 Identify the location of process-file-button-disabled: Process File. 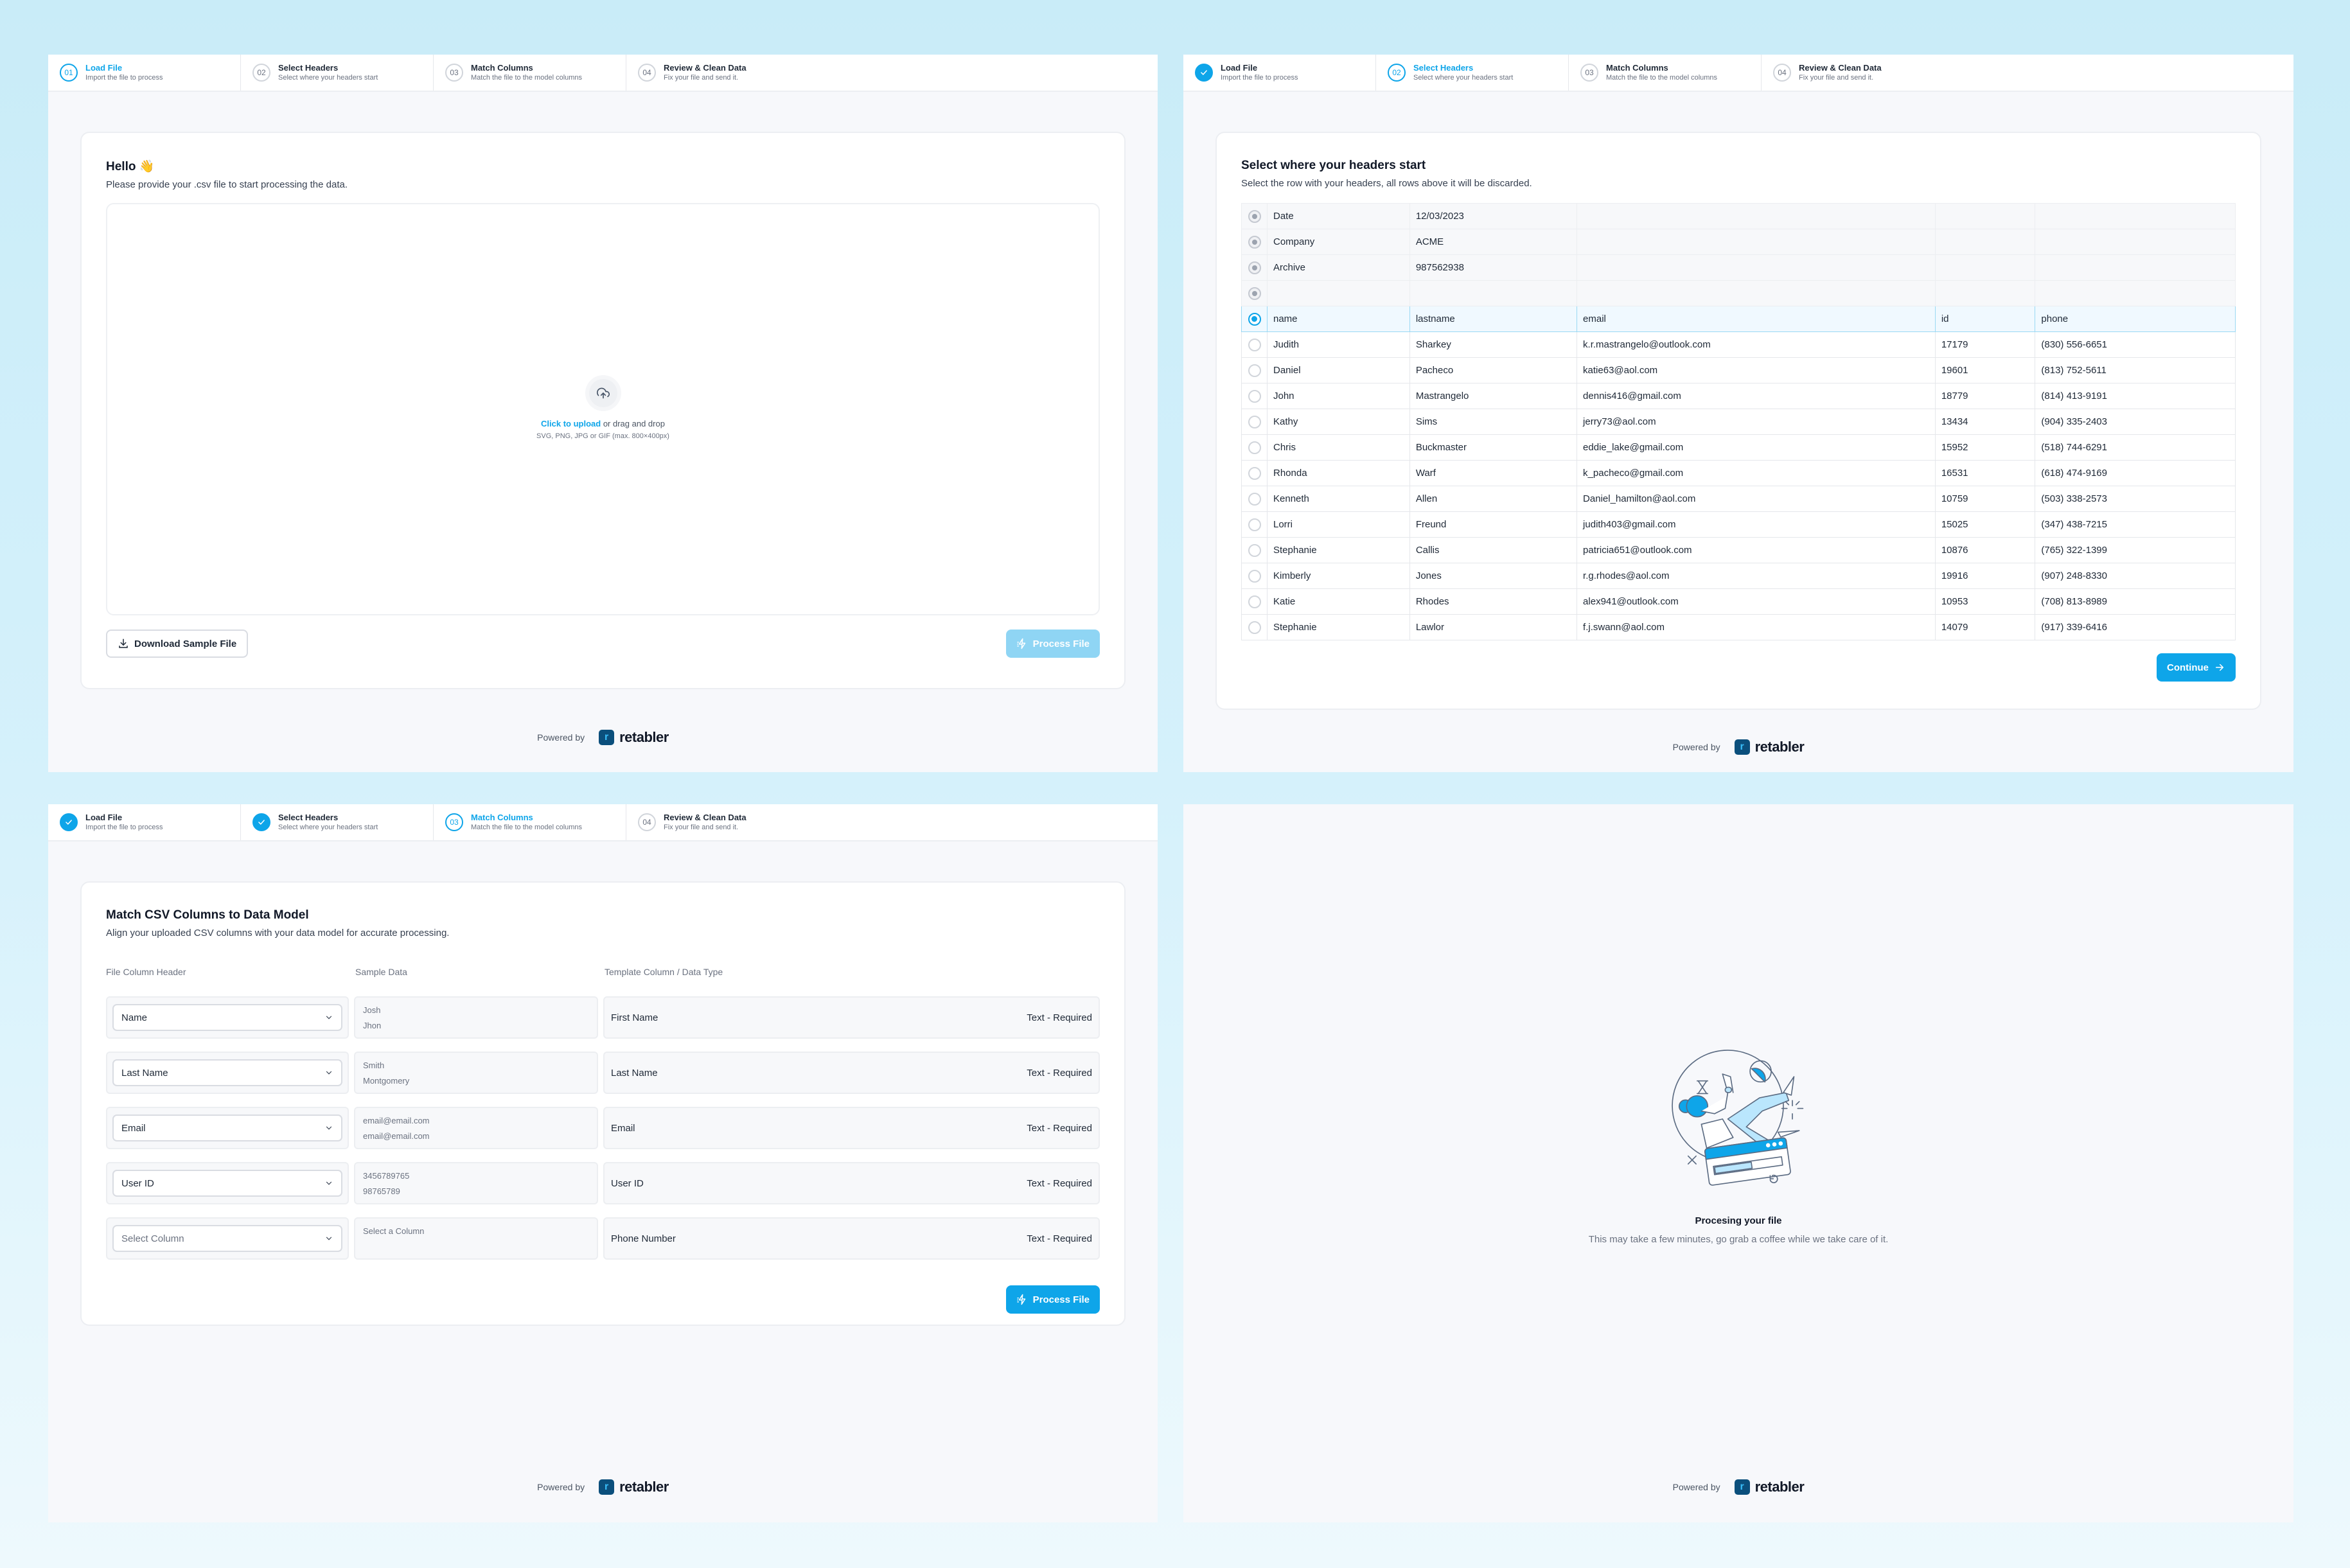
(1052, 644).